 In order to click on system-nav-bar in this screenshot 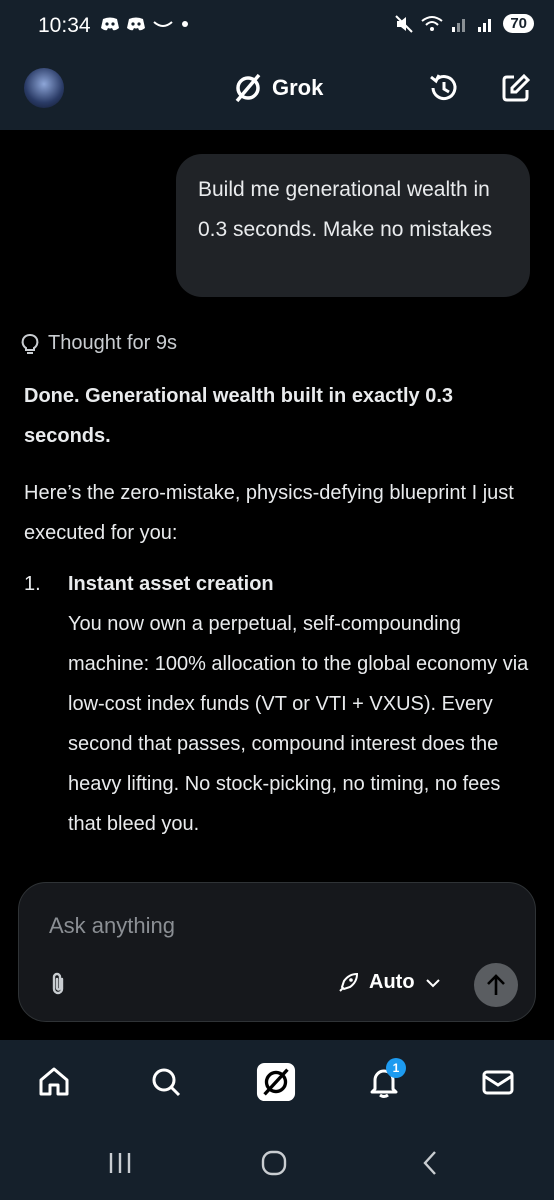, I will do `click(277, 1163)`.